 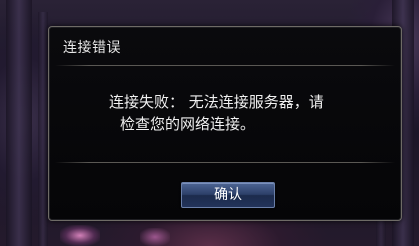 I want to click on background-pillar-left, so click(x=19, y=123).